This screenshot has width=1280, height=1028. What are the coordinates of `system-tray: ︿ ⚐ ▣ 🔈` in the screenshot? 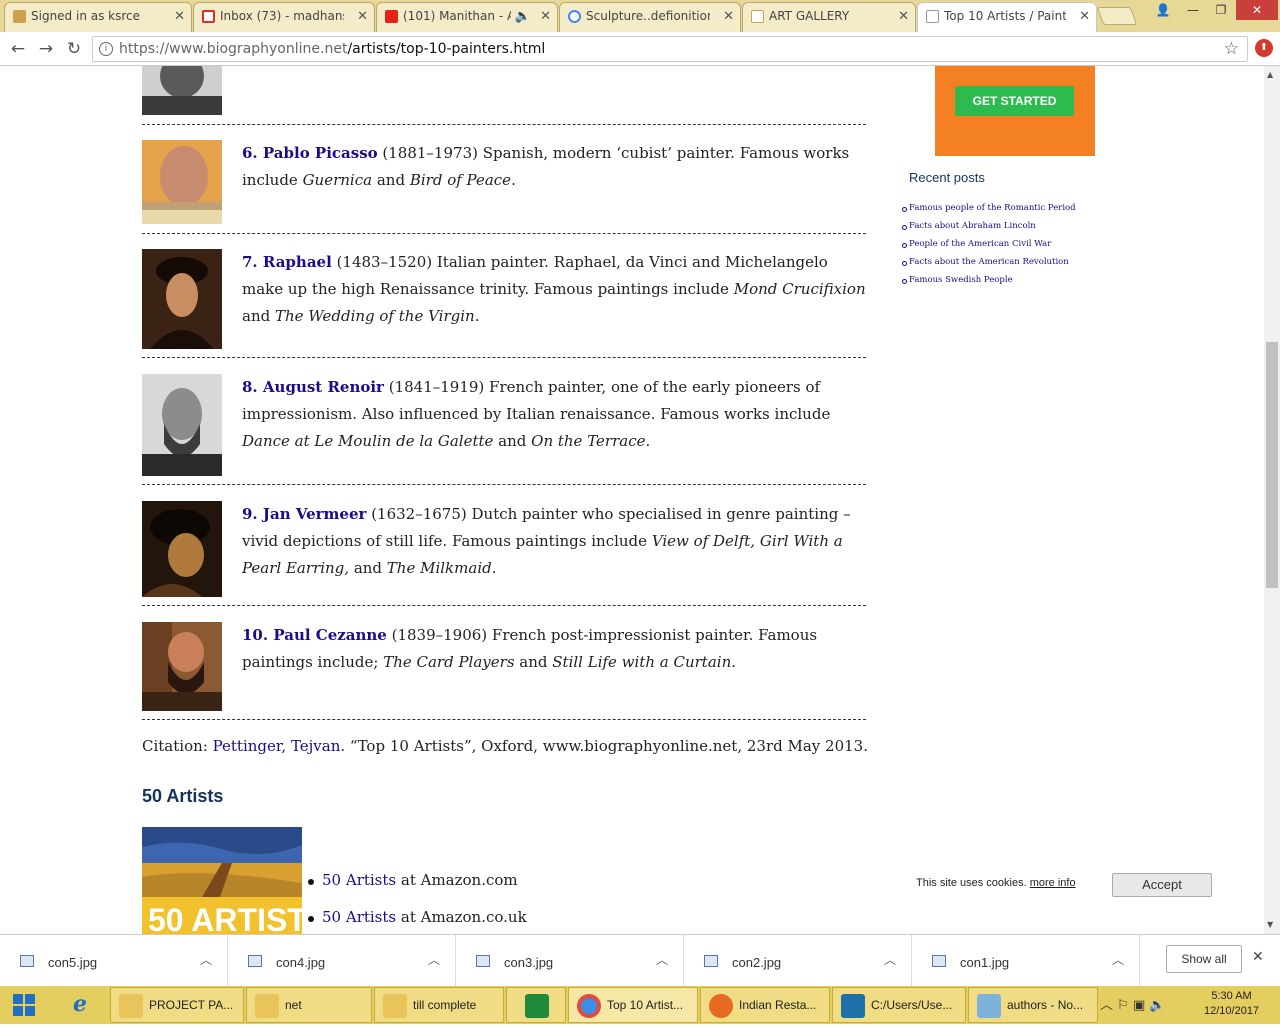 It's located at (1133, 1003).